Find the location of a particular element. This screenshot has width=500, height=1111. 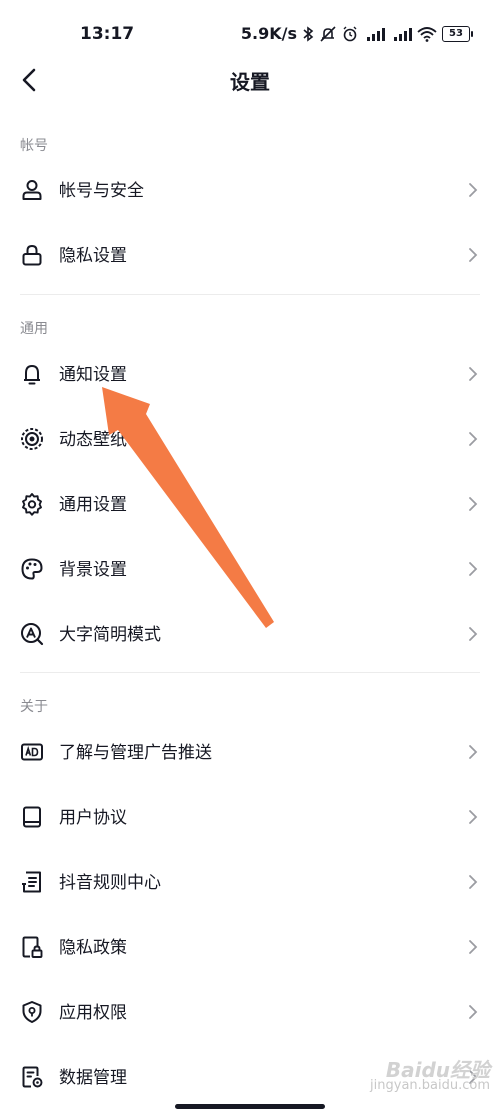

settings-item-ad-management: 了解与管理广告推送 is located at coordinates (250, 752).